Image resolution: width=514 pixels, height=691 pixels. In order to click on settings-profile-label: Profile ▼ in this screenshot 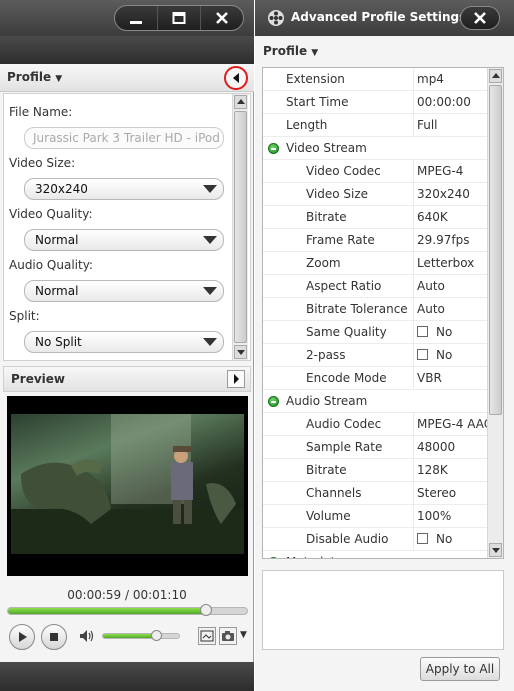, I will do `click(290, 51)`.